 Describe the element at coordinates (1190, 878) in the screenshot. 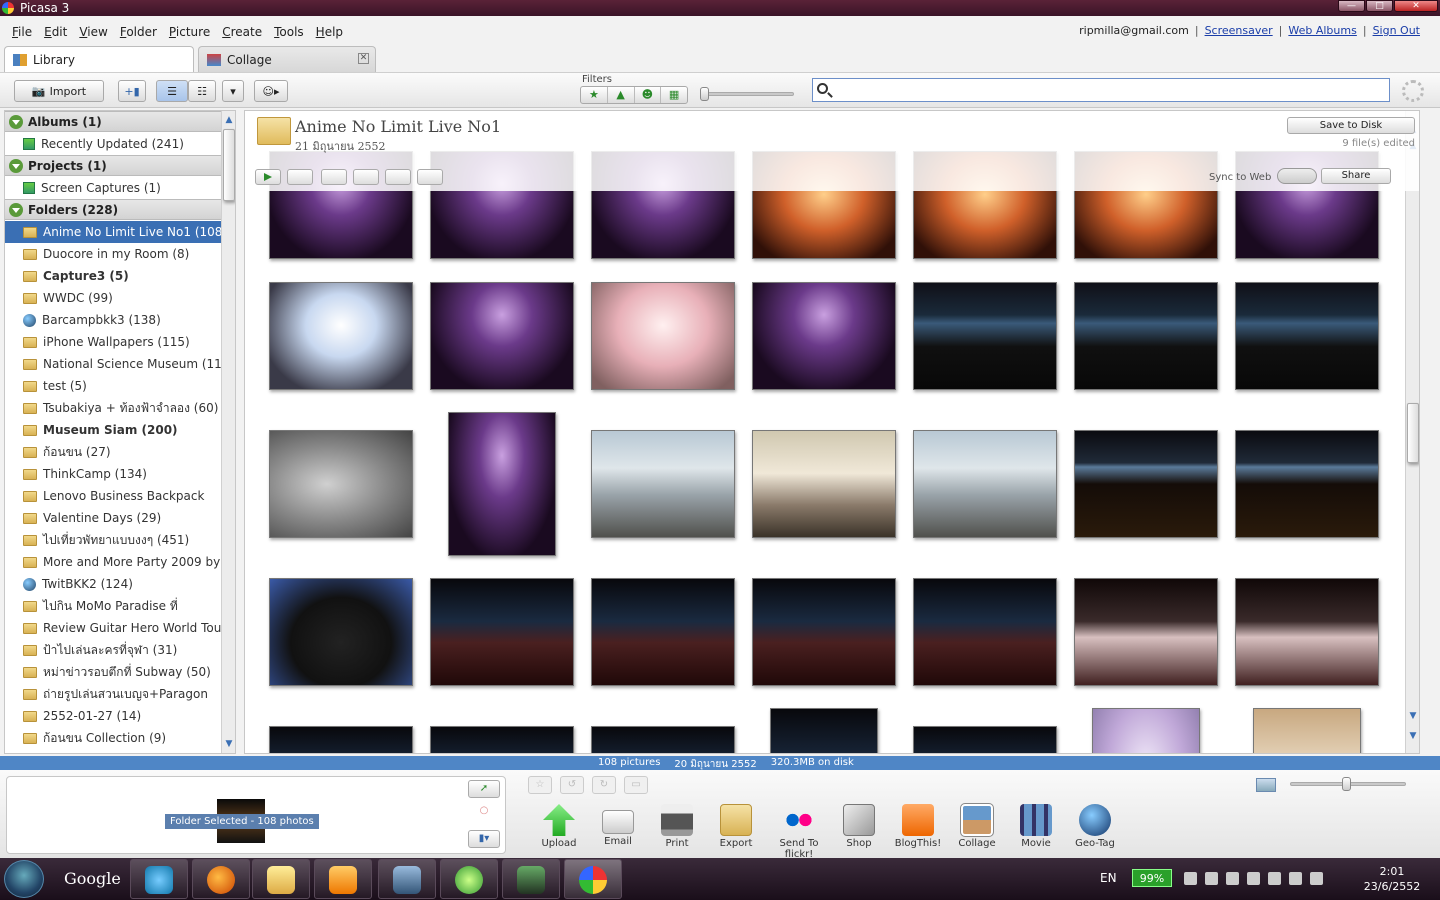

I see `tray-icon` at that location.